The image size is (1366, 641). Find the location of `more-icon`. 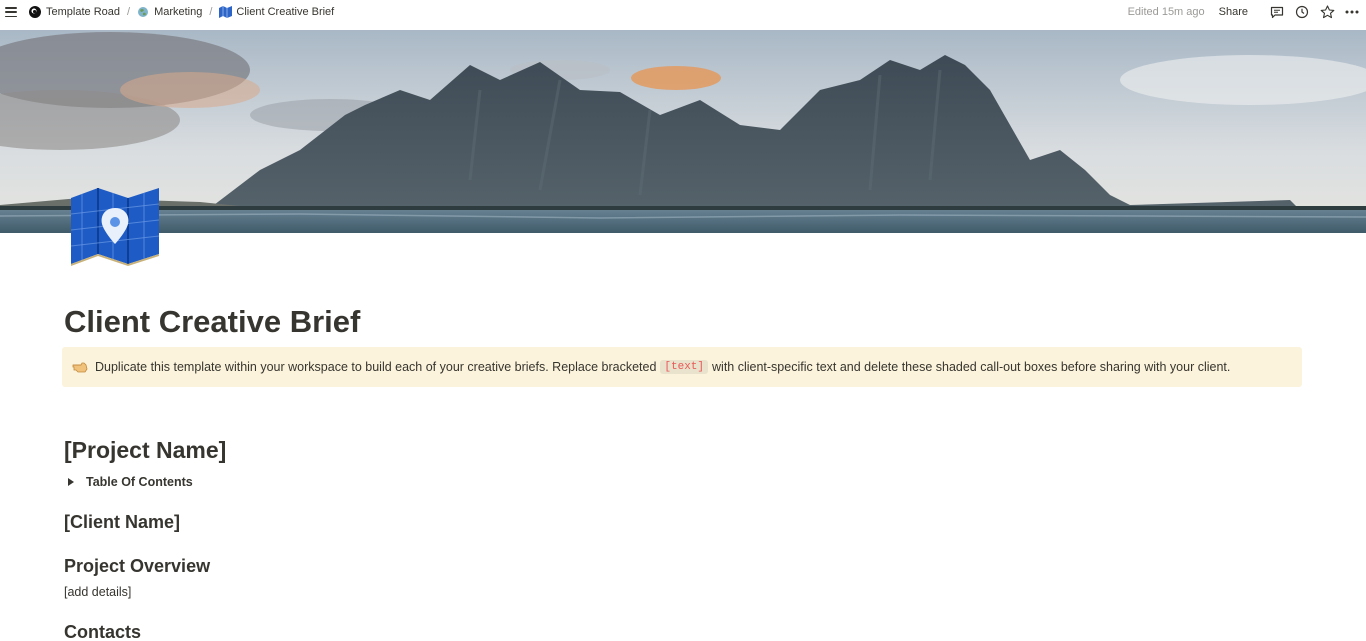

more-icon is located at coordinates (1352, 12).